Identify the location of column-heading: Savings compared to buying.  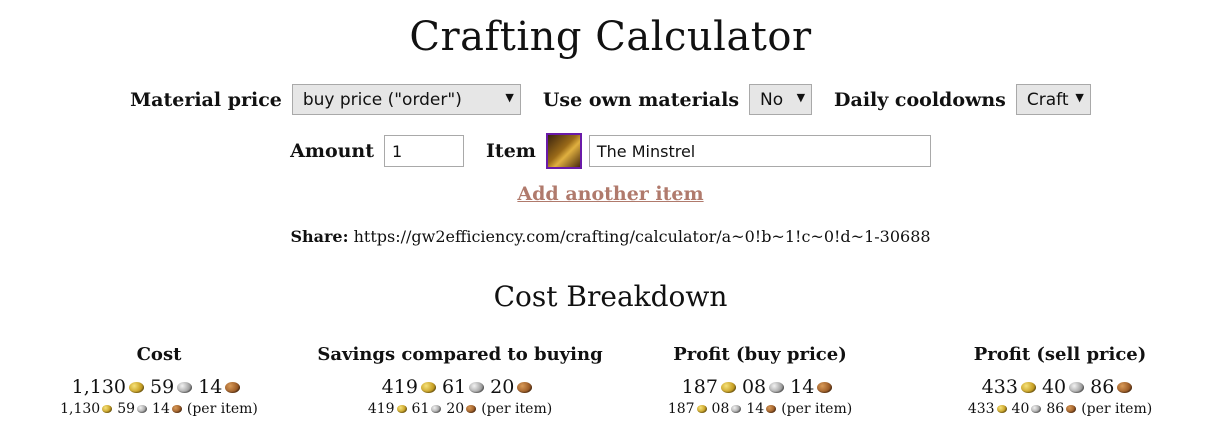
(460, 354).